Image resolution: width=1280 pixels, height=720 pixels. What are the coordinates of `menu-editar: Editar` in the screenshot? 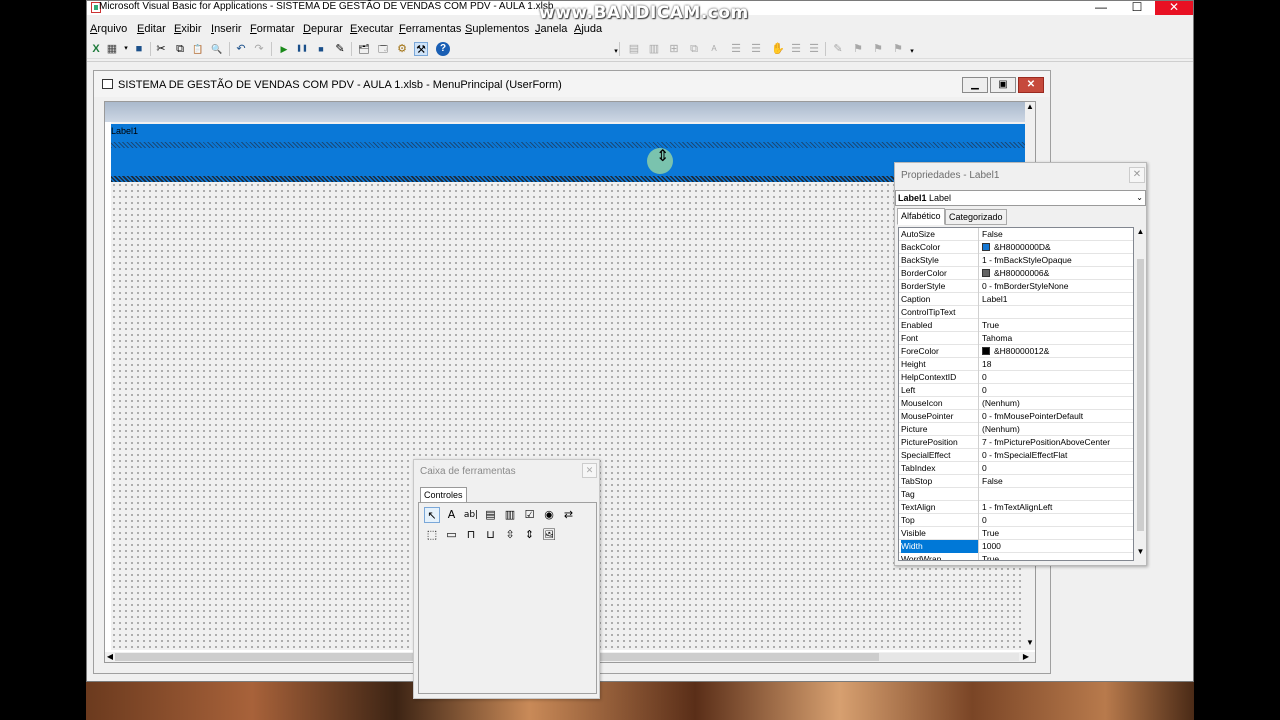 It's located at (151, 29).